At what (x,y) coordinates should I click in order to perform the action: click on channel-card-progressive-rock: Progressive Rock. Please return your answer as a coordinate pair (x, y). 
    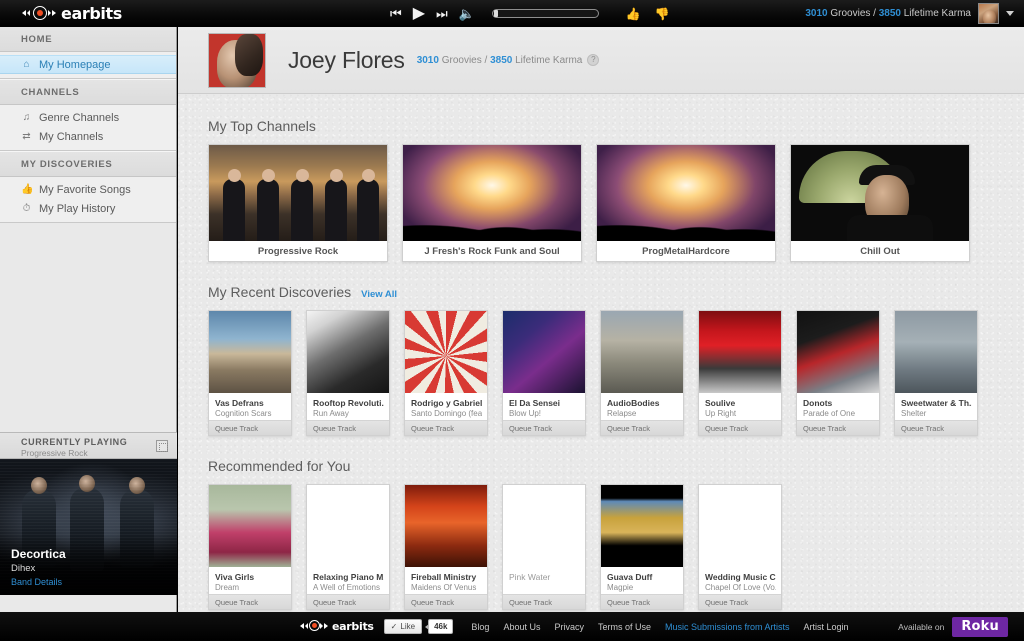
    Looking at the image, I should click on (298, 203).